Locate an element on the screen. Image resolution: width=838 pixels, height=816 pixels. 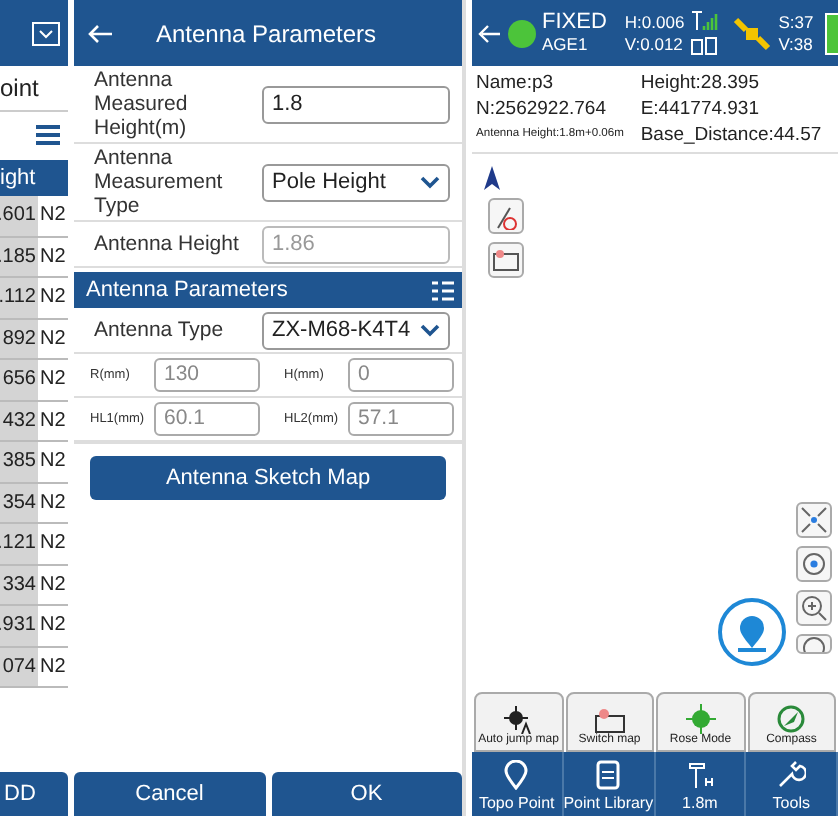
nav-tab: Topo Point is located at coordinates (518, 784).